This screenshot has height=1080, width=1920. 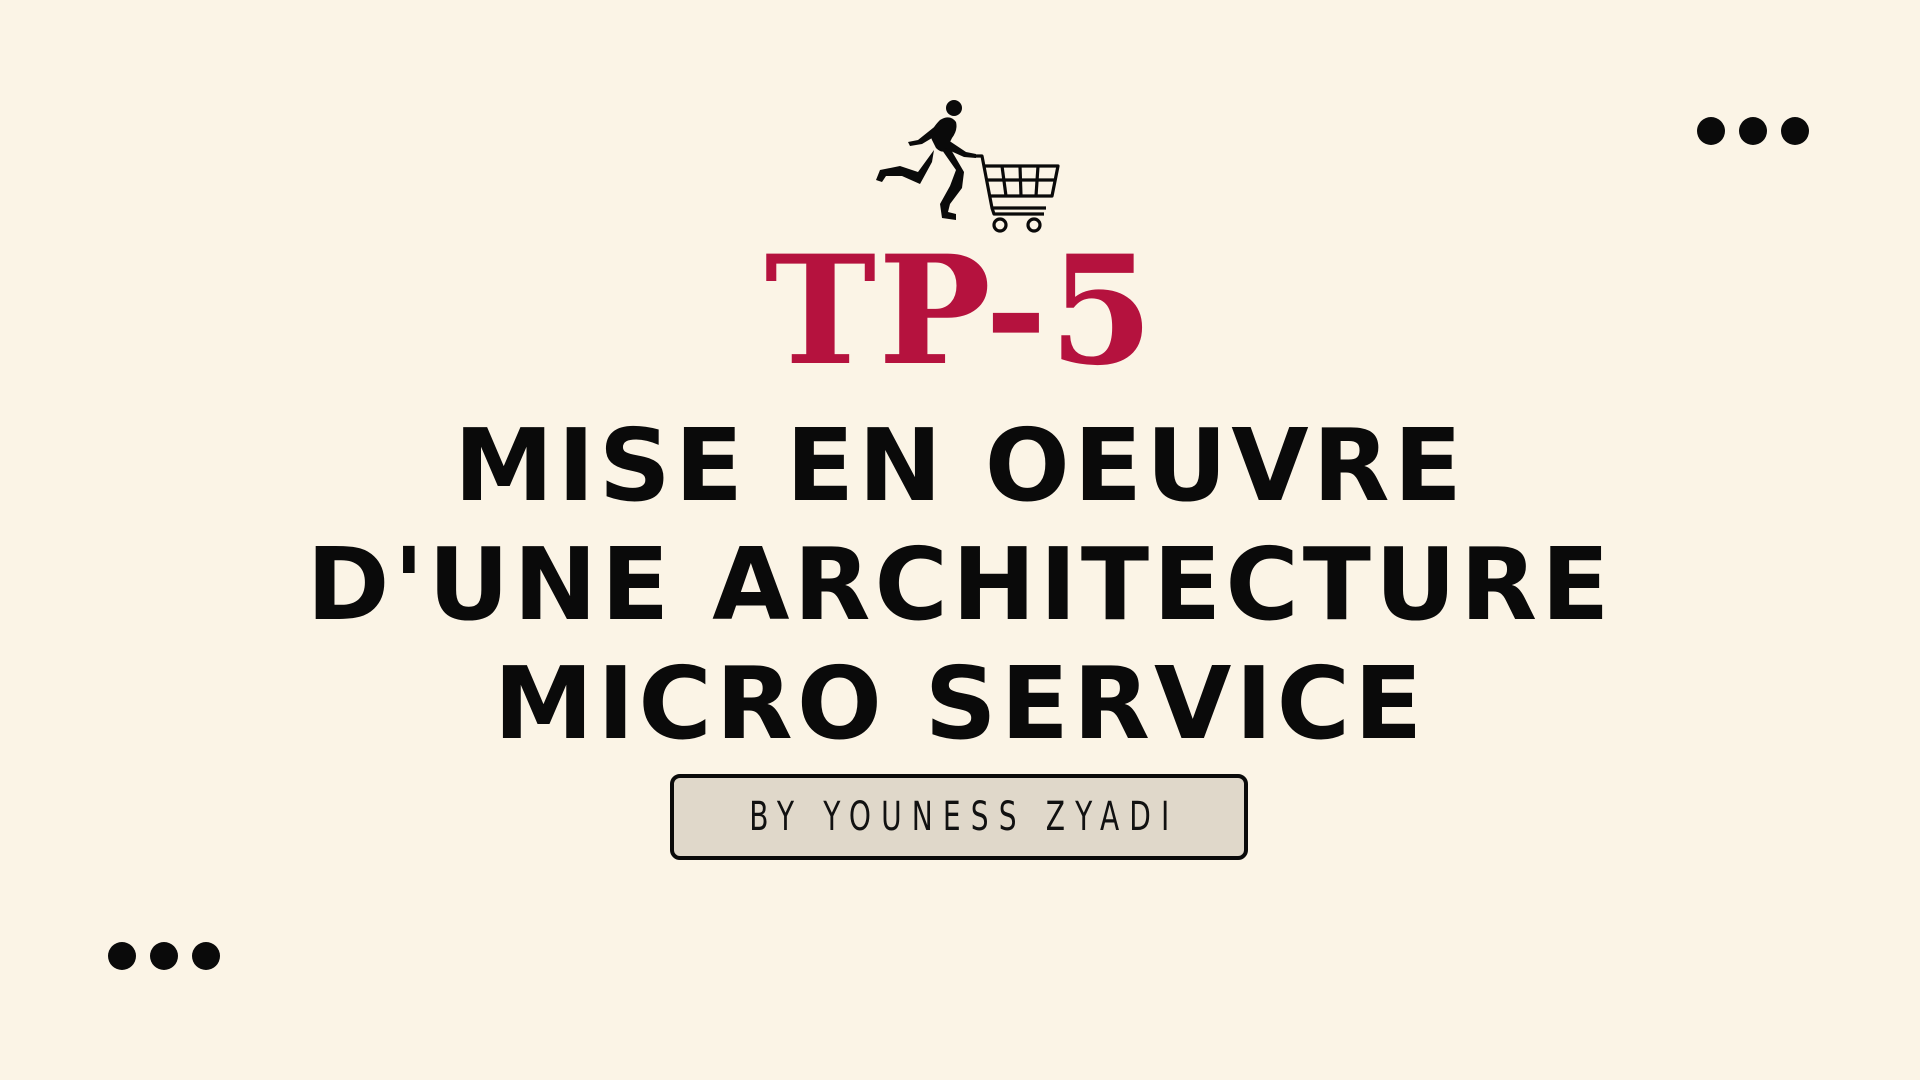 What do you see at coordinates (960, 465) in the screenshot?
I see `title-line-1: MISE EN OEUVRE` at bounding box center [960, 465].